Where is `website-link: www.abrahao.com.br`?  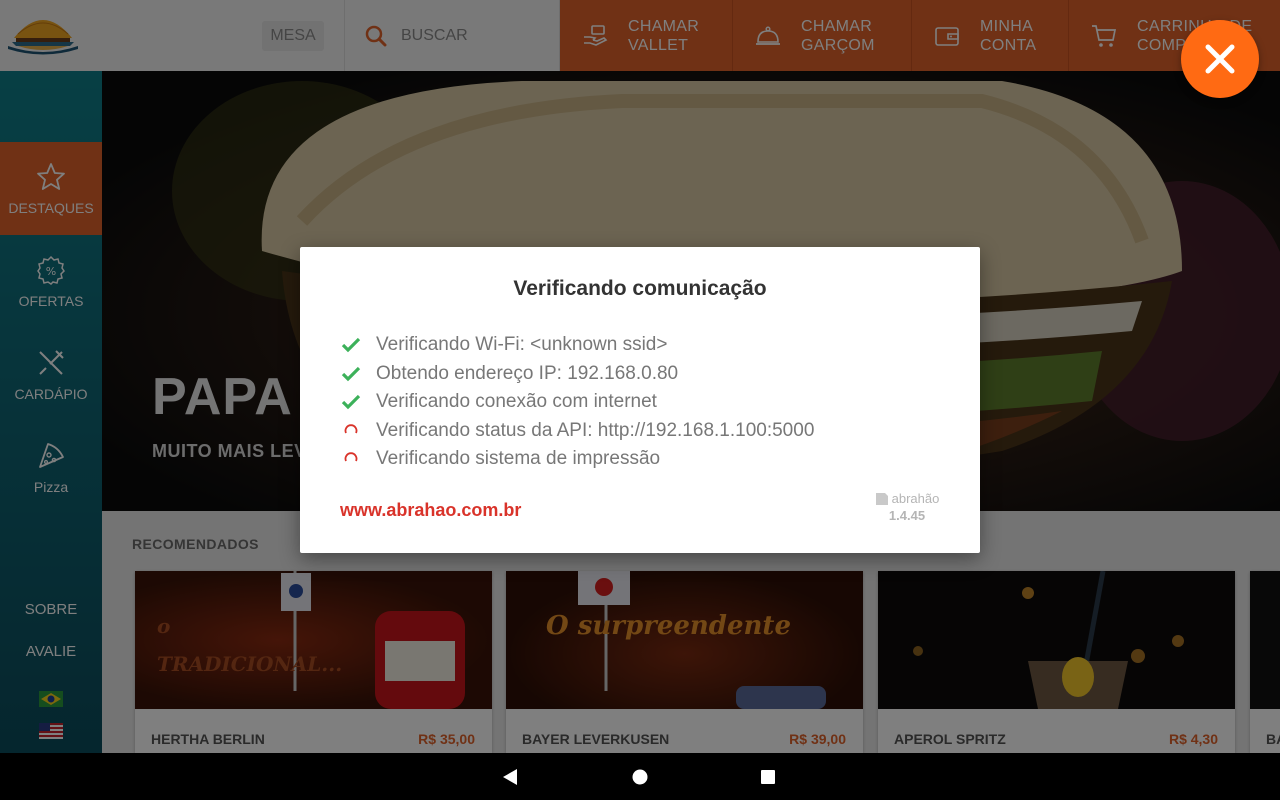
website-link: www.abrahao.com.br is located at coordinates (430, 510).